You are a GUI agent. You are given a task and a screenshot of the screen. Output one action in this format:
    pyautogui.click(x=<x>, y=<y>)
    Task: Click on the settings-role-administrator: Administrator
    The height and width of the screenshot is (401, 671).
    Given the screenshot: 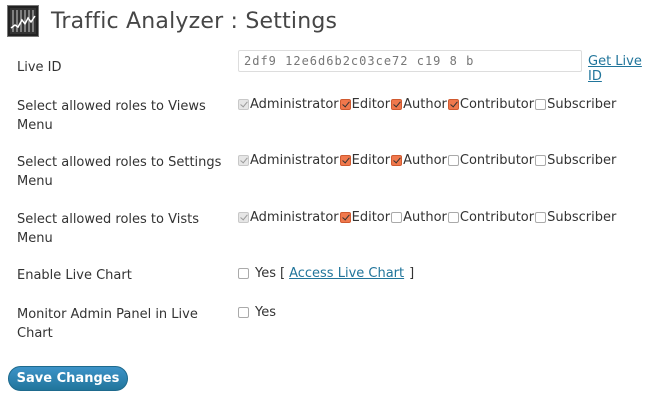 What is the action you would take?
    pyautogui.click(x=289, y=160)
    